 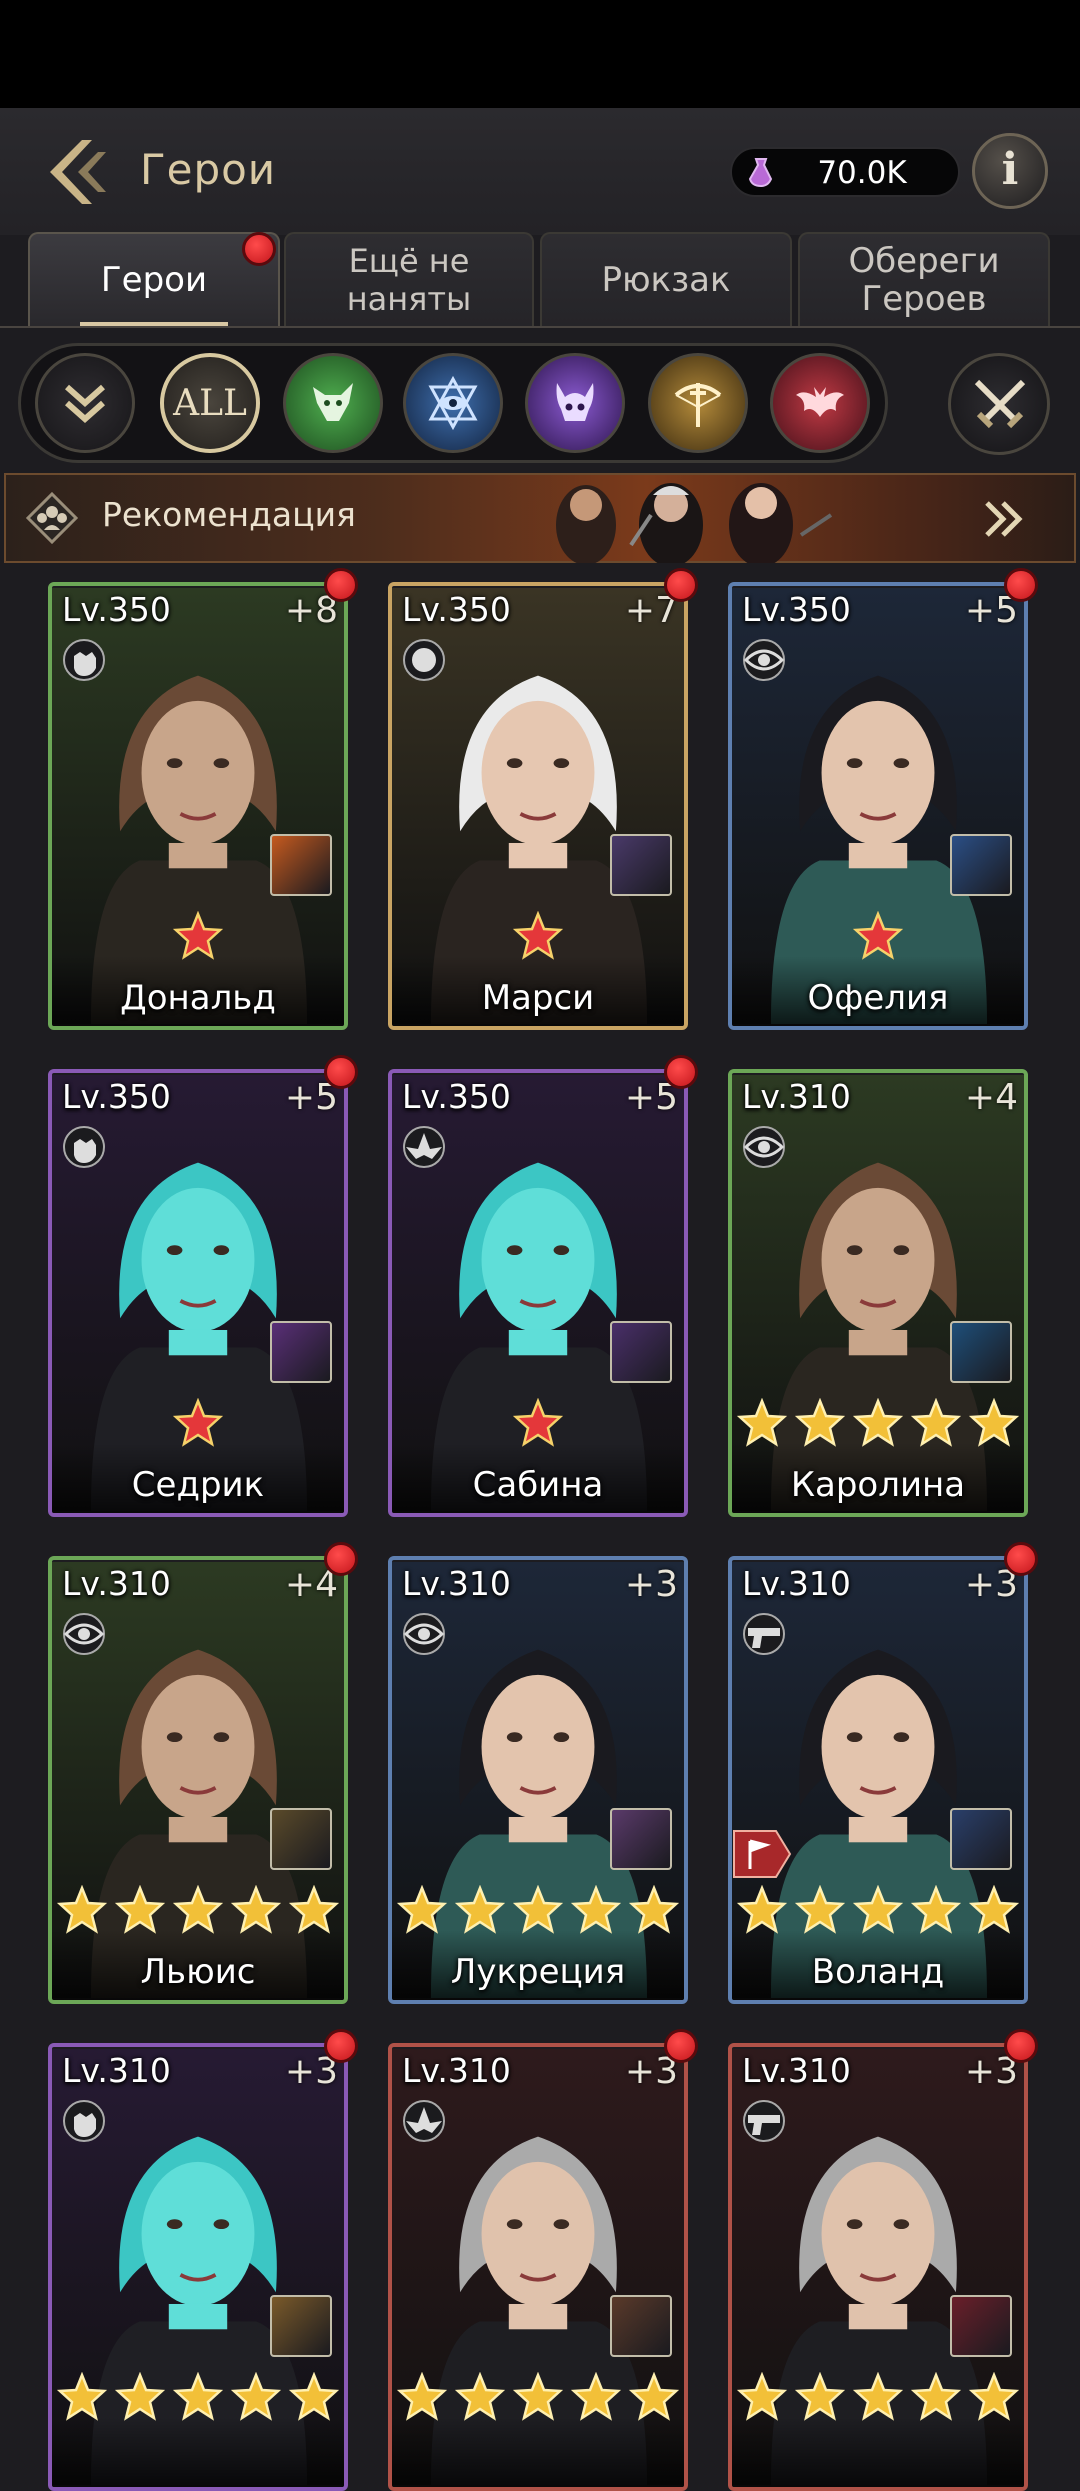 I want to click on currency-amount: 70.0K, so click(x=862, y=173).